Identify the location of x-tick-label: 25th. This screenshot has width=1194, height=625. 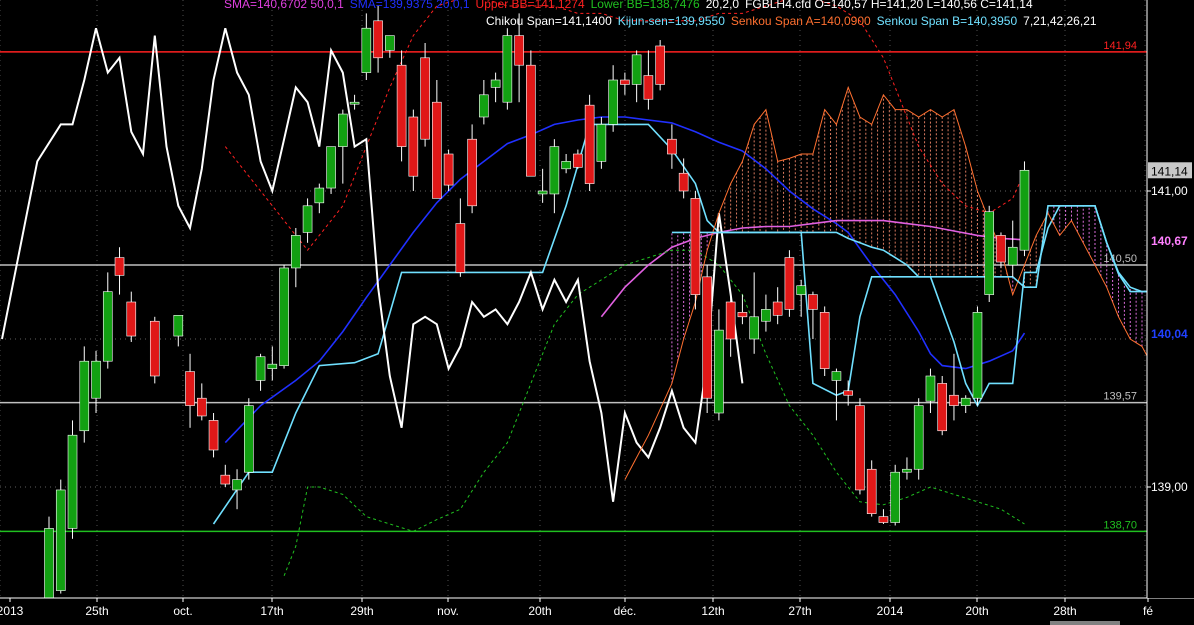
(96, 611).